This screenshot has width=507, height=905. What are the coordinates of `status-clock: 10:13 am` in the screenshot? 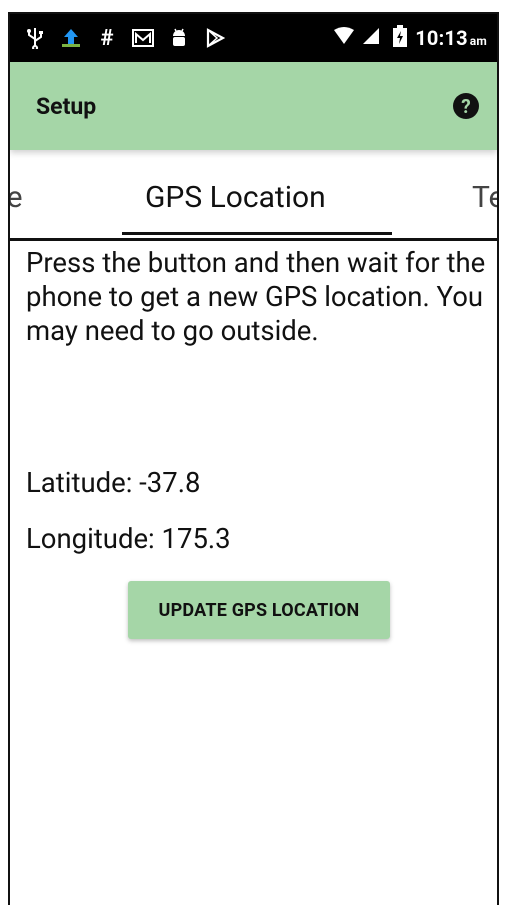 It's located at (451, 38).